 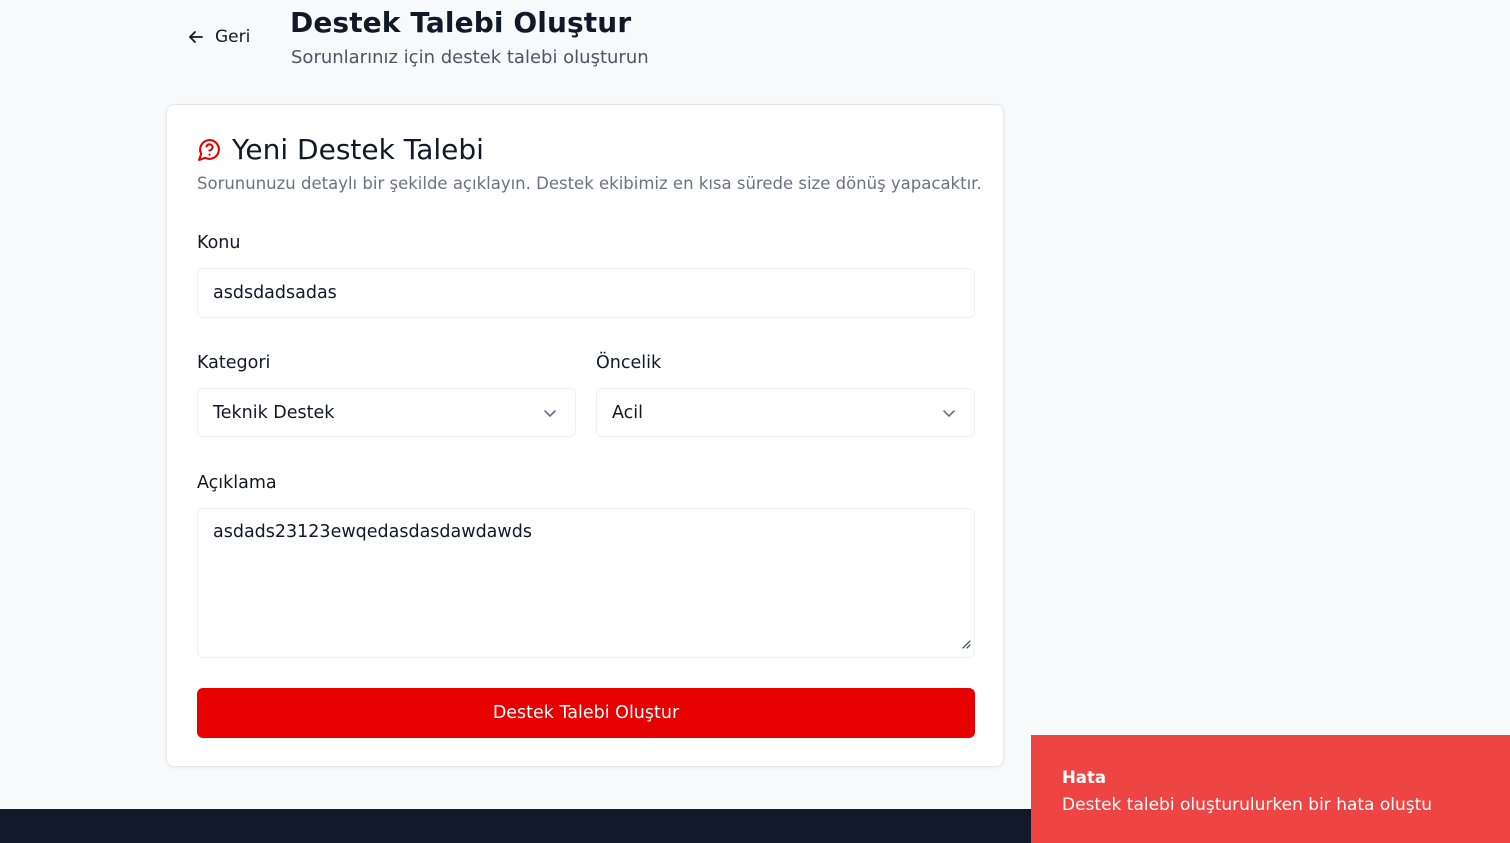 What do you see at coordinates (586, 583) in the screenshot?
I see `description-textarea: asdads23123ewqedasdasdawdawds` at bounding box center [586, 583].